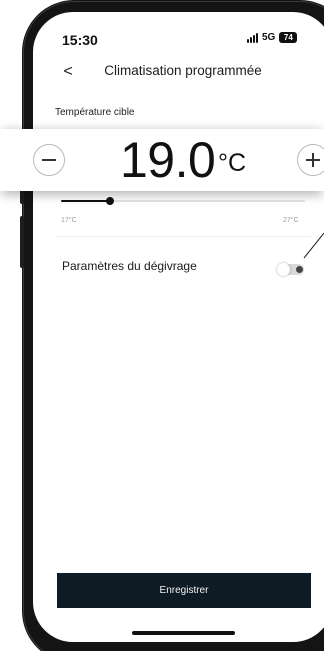 The width and height of the screenshot is (324, 651). Describe the element at coordinates (310, 160) in the screenshot. I see `increase-temperature-button` at that location.